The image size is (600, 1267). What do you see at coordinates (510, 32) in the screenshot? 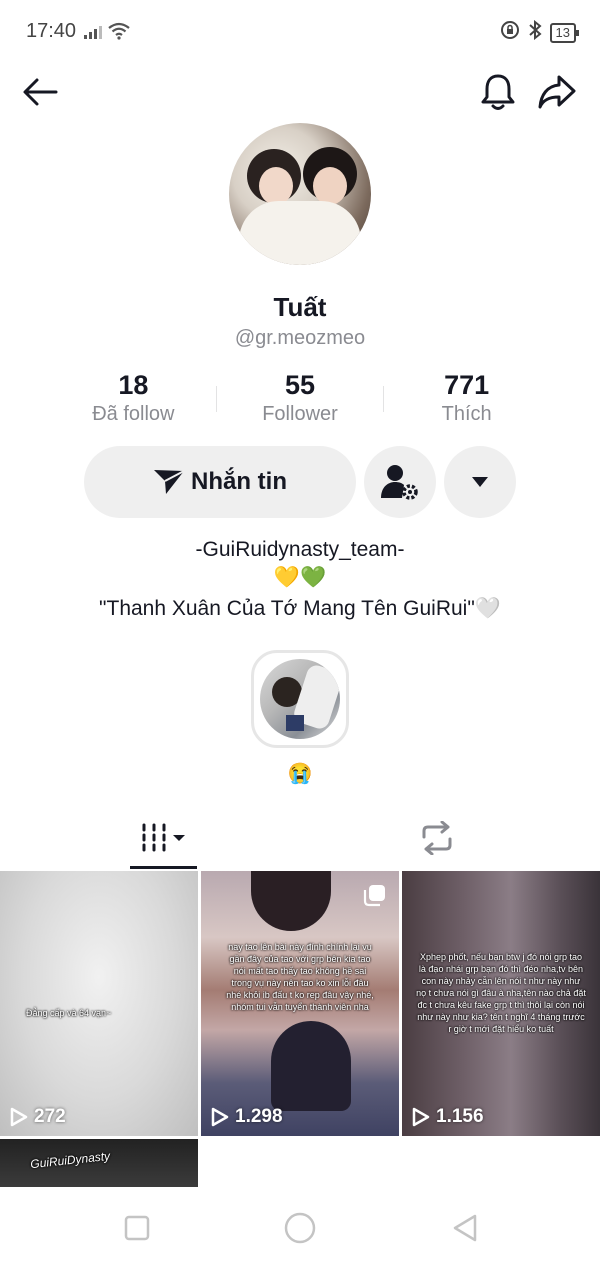
I see `lock-rotation-icon` at bounding box center [510, 32].